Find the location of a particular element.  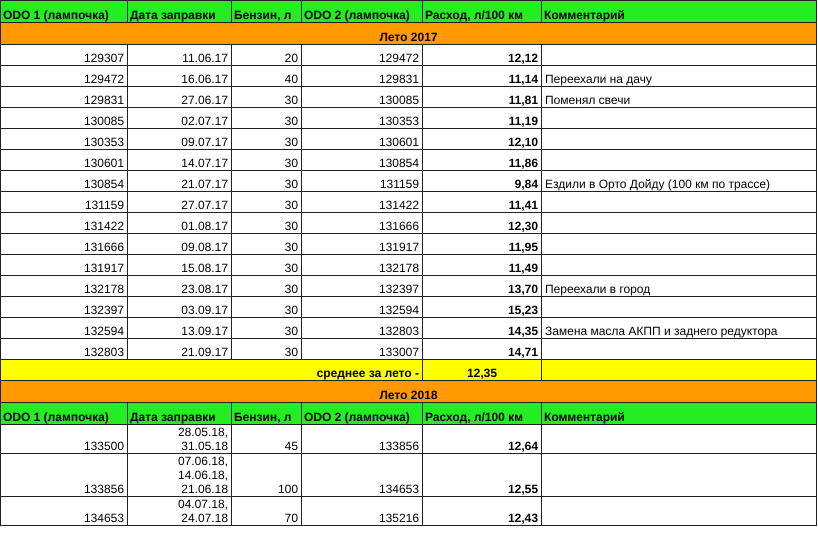

table-cell: 40 is located at coordinates (267, 76).